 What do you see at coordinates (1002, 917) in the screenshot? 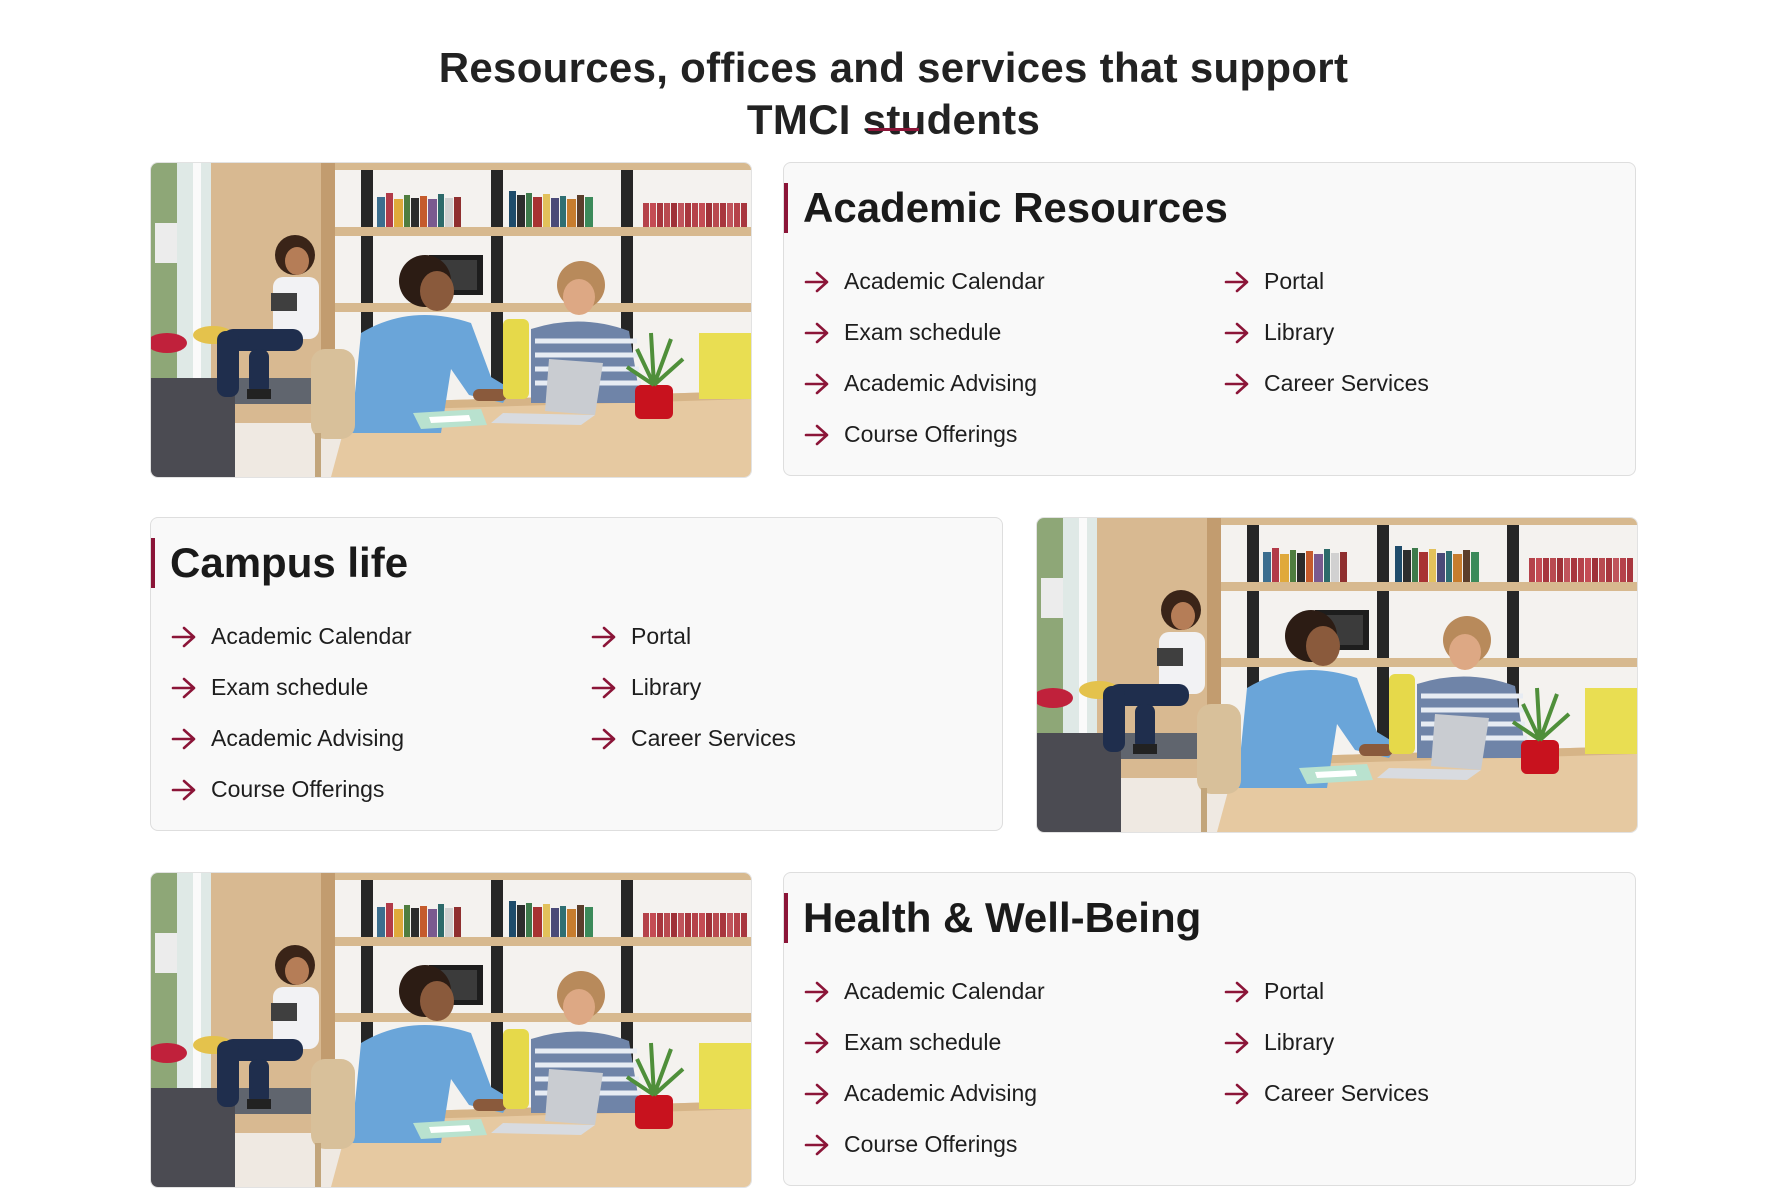
I see `section-title: Health & Well-Being` at bounding box center [1002, 917].